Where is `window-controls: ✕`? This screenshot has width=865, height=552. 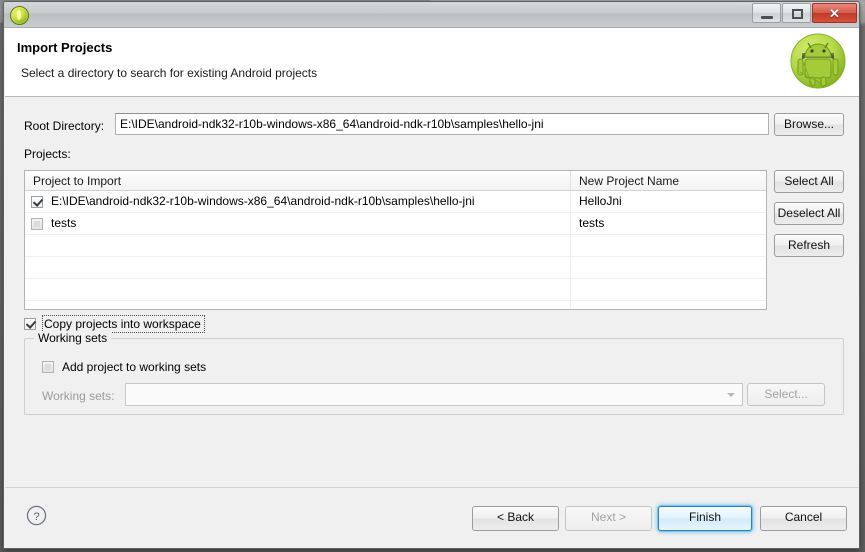 window-controls: ✕ is located at coordinates (804, 13).